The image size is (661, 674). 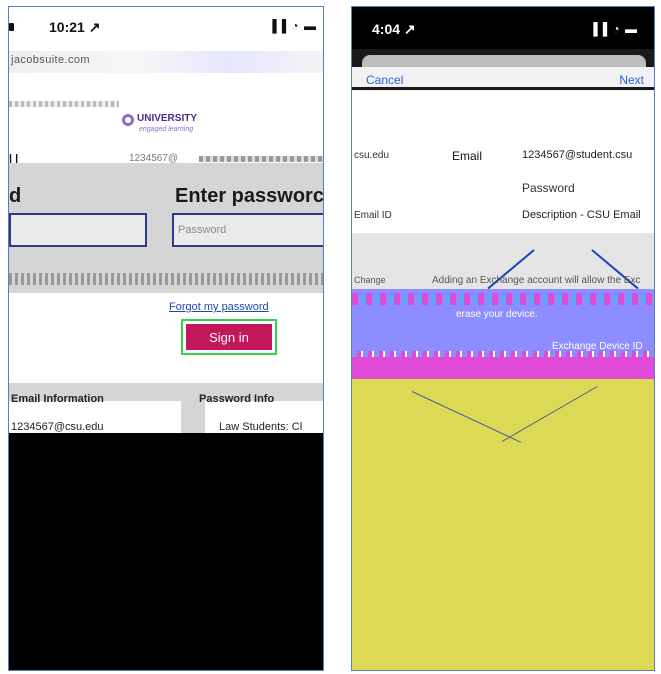 I want to click on password-placeholder: Password, so click(x=202, y=230).